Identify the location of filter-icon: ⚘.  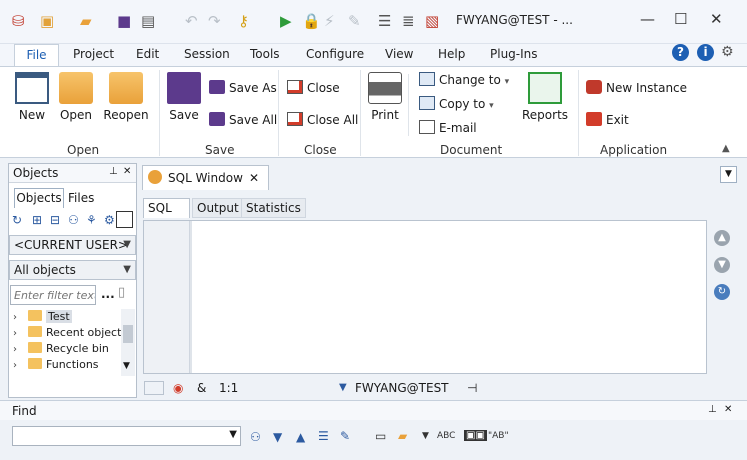
(91, 220).